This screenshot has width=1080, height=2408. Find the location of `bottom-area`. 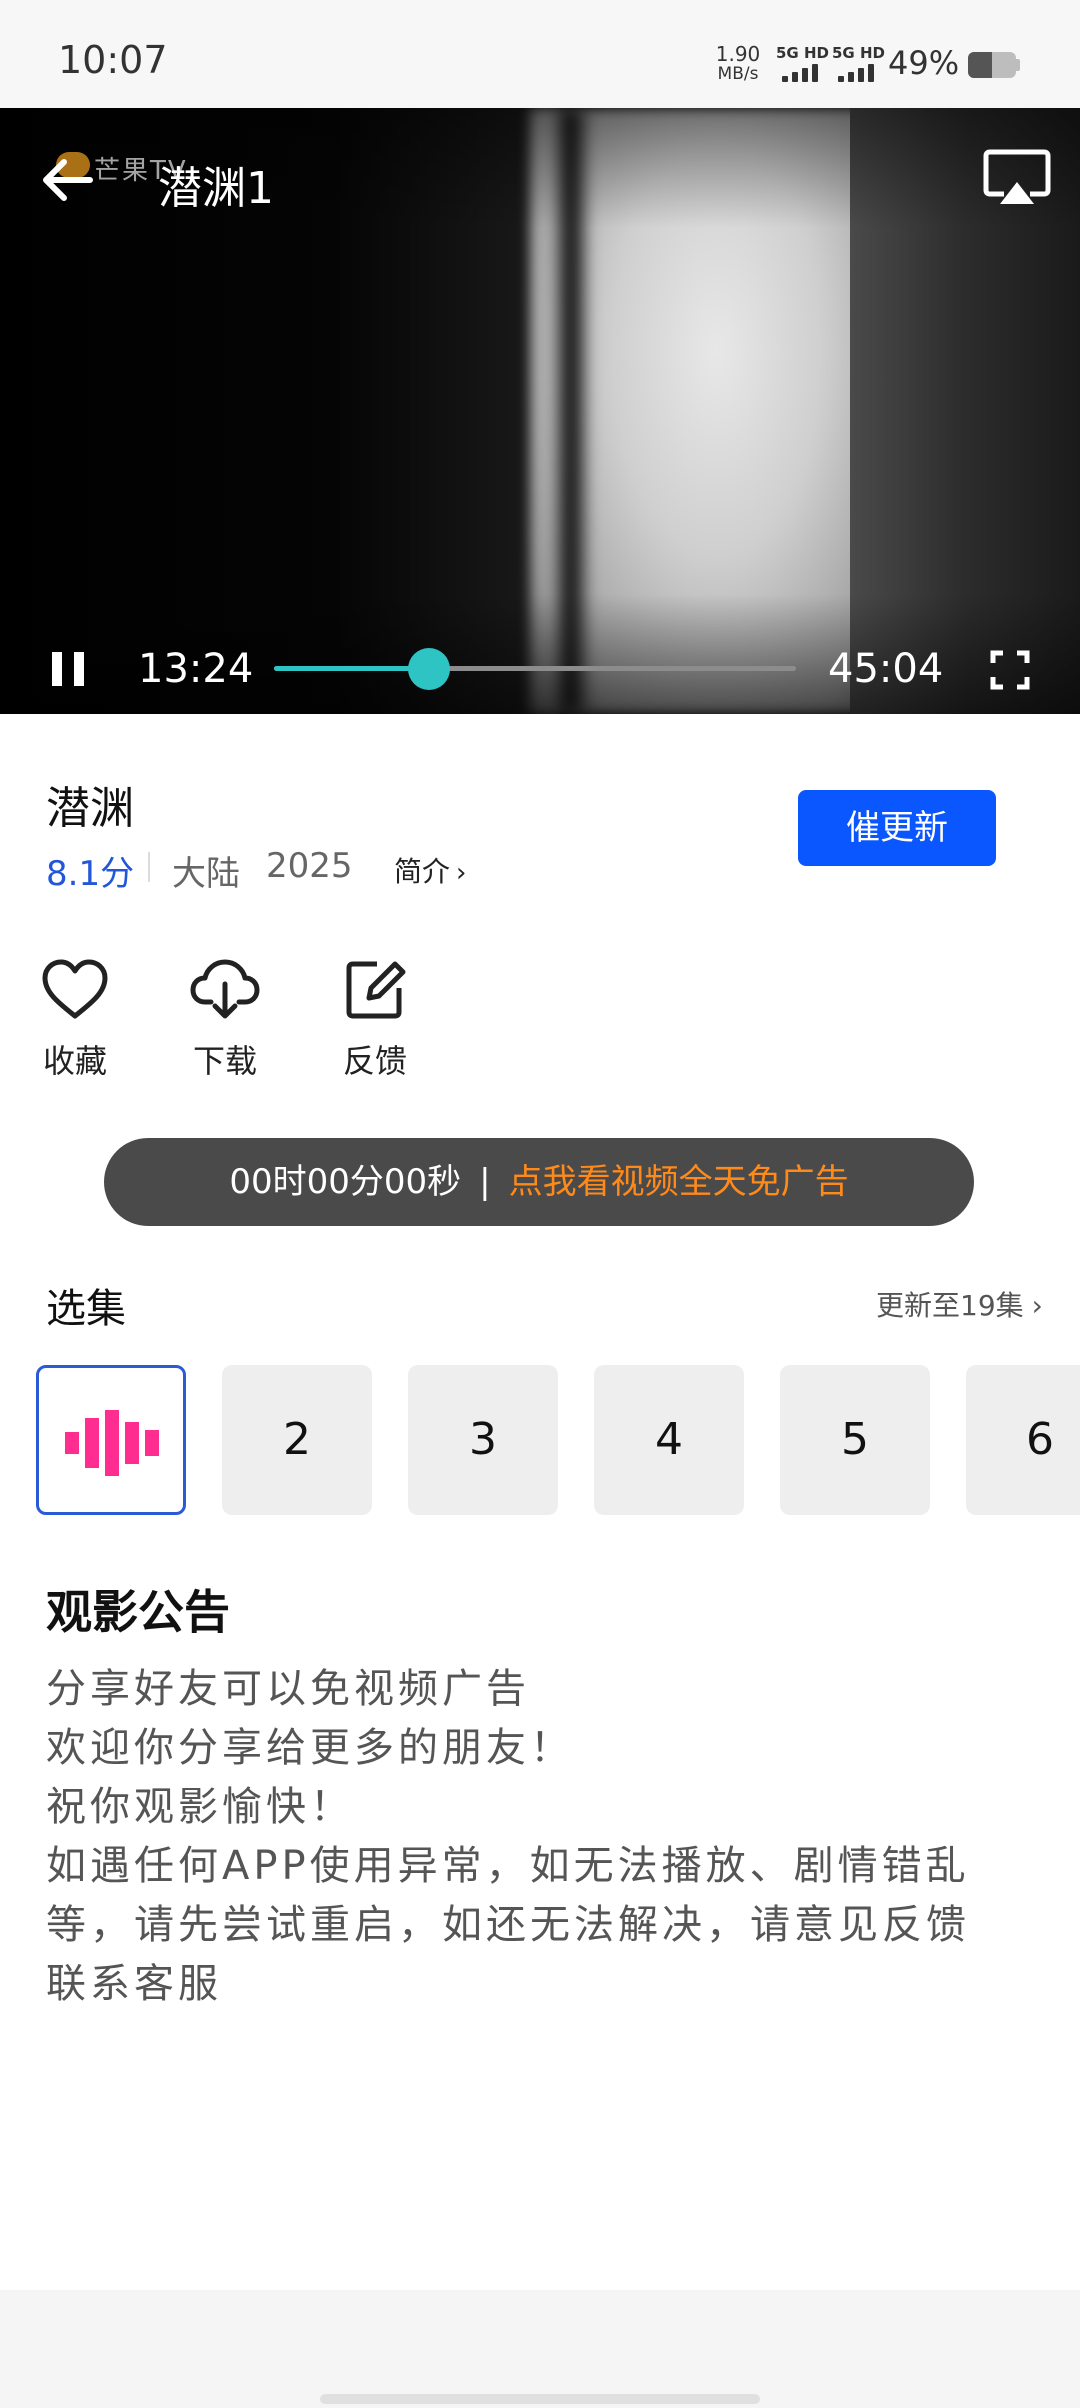

bottom-area is located at coordinates (540, 2349).